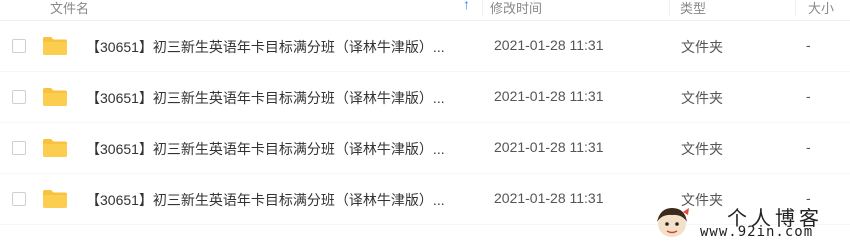 The width and height of the screenshot is (850, 244). I want to click on table-header: 文件名 ↑ 修改时间 类型 大小, so click(425, 10).